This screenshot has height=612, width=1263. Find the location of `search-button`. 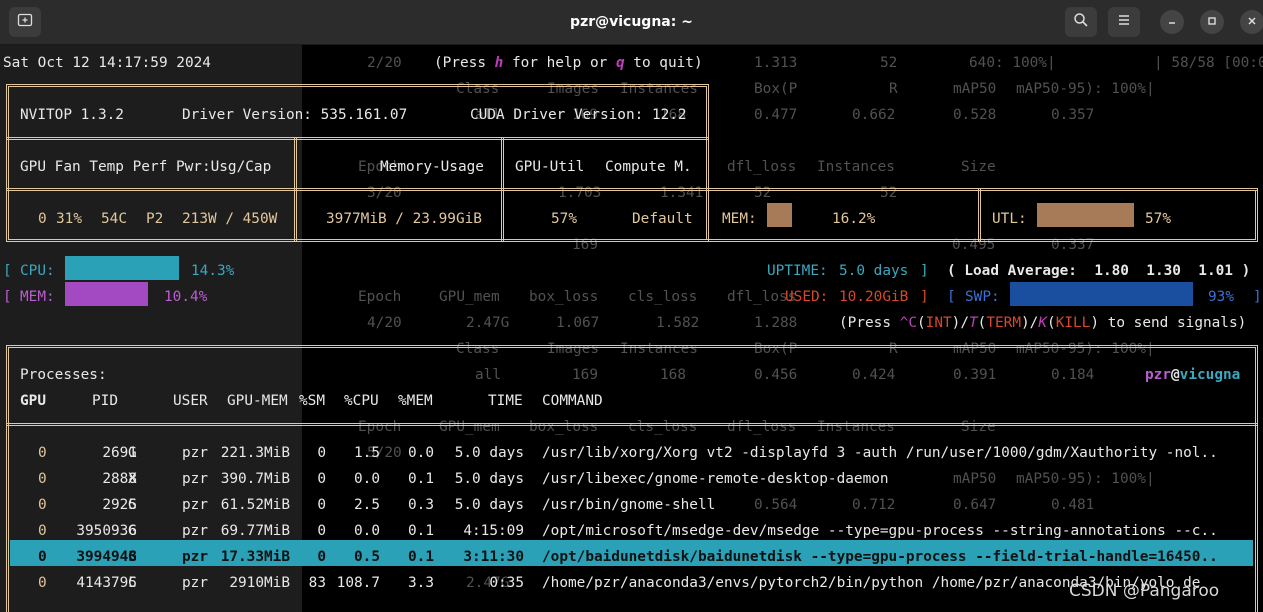

search-button is located at coordinates (1081, 22).